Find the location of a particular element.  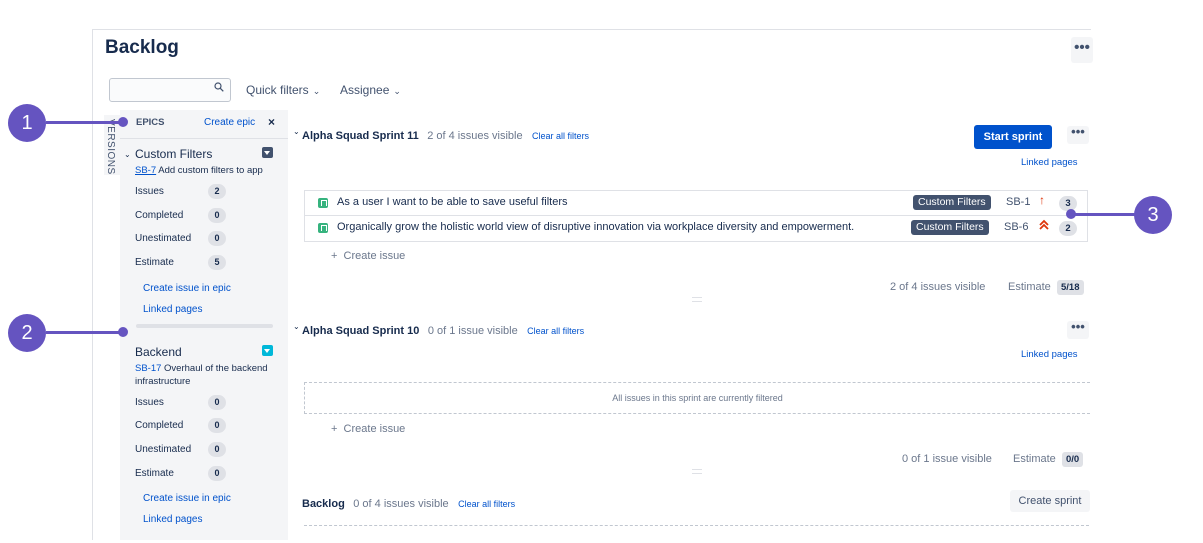

sprint-footer-visible: 2 of 4 issues visible is located at coordinates (938, 287).